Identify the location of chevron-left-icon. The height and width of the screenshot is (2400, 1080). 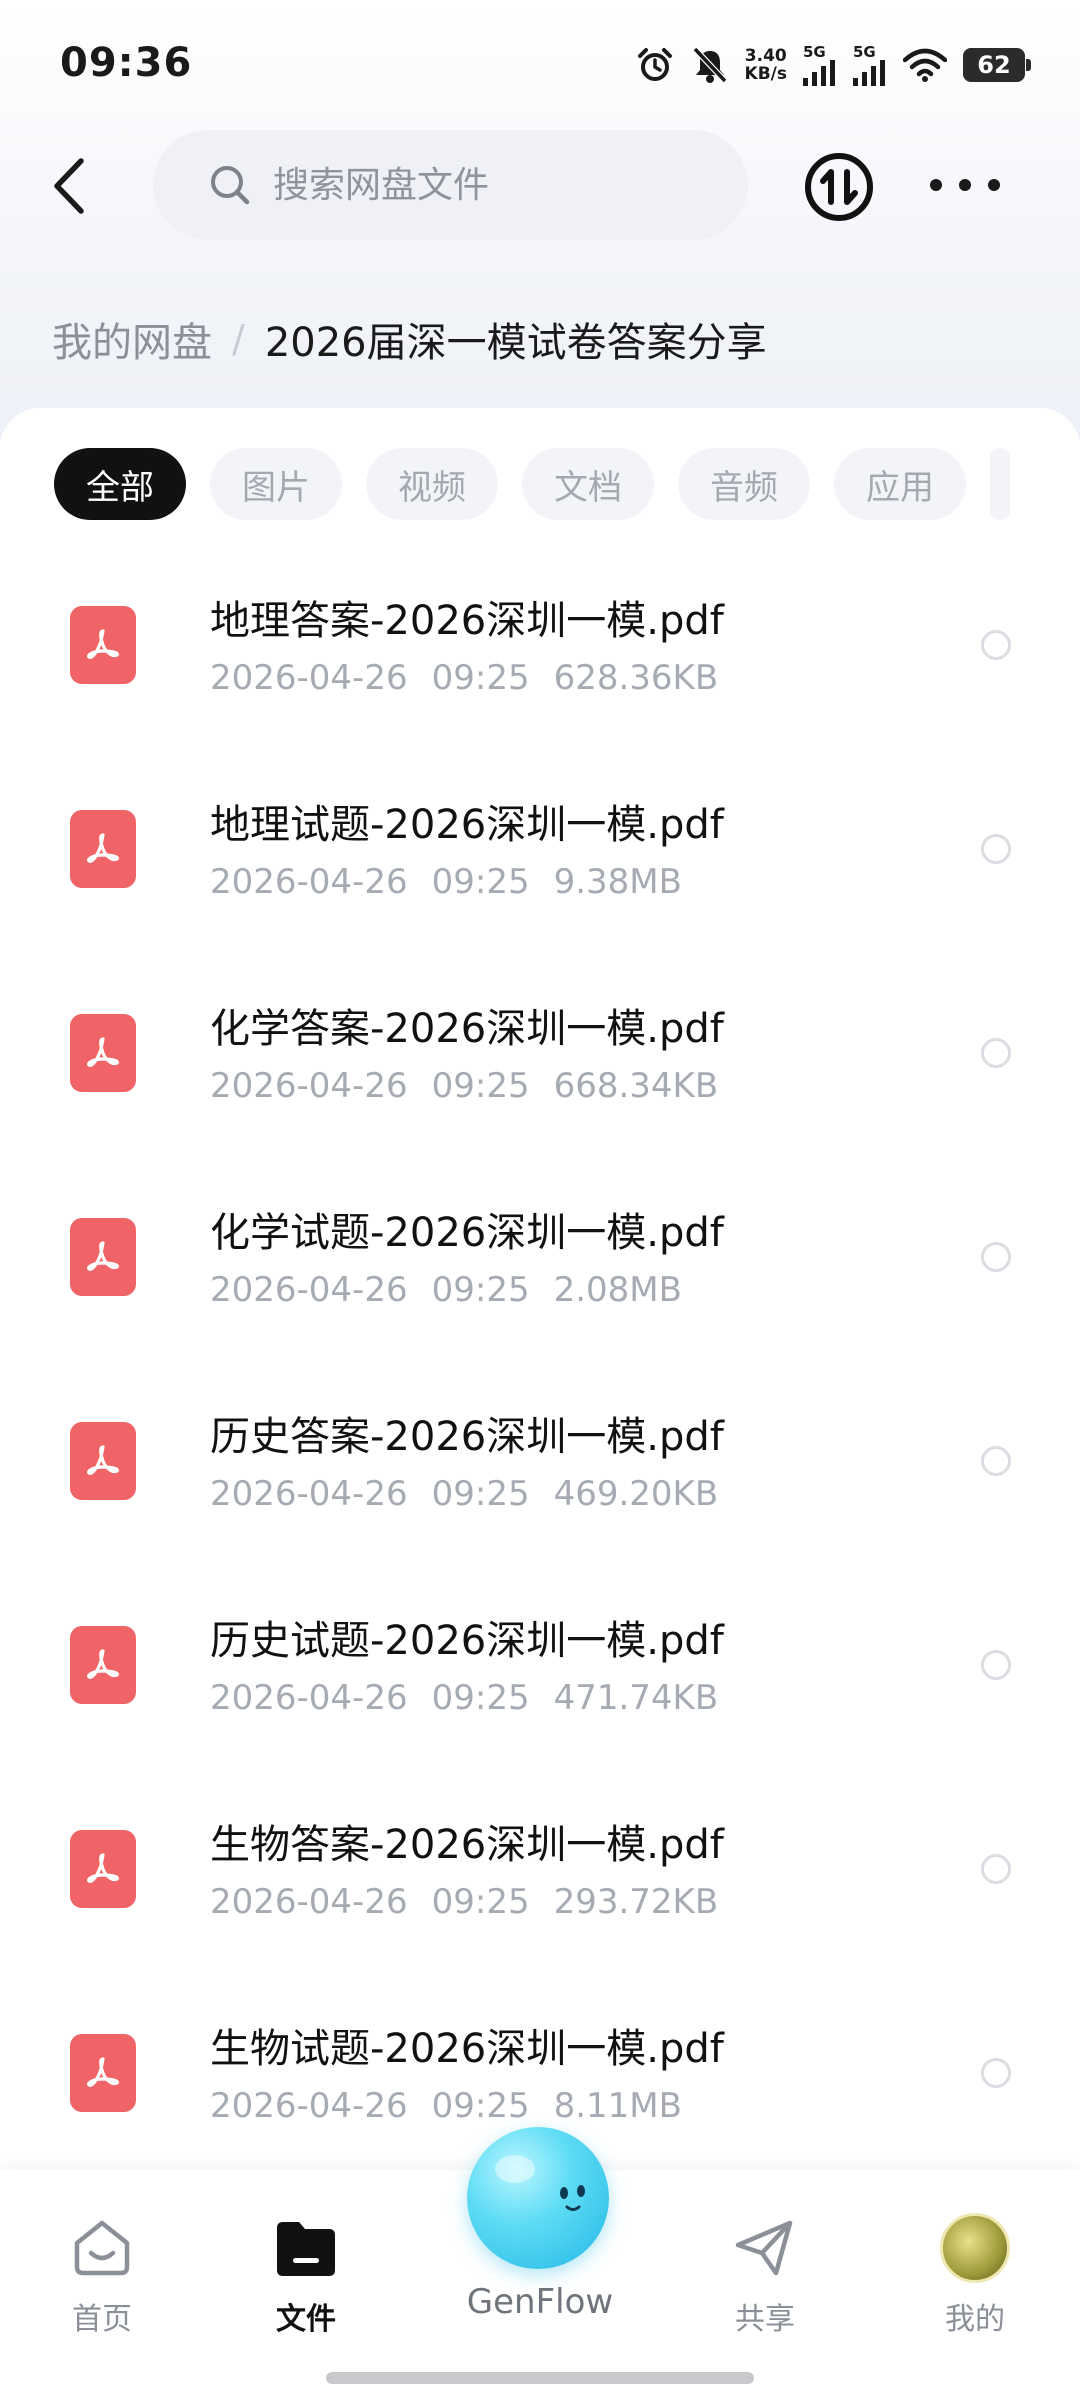
(69, 186).